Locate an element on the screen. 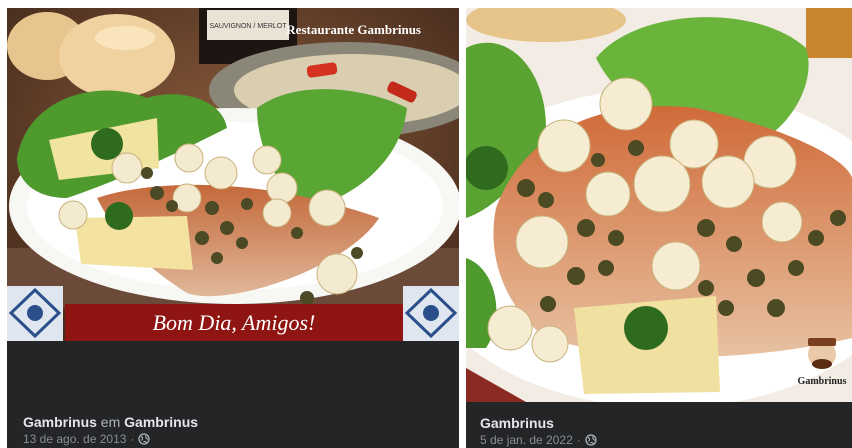 The width and height of the screenshot is (852, 448). author-line: Gambrinus is located at coordinates (660, 423).